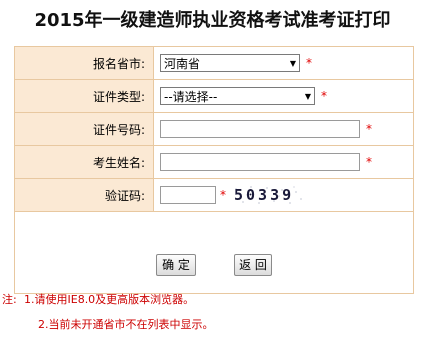 Image resolution: width=425 pixels, height=349 pixels. I want to click on id-number-input, so click(260, 129).